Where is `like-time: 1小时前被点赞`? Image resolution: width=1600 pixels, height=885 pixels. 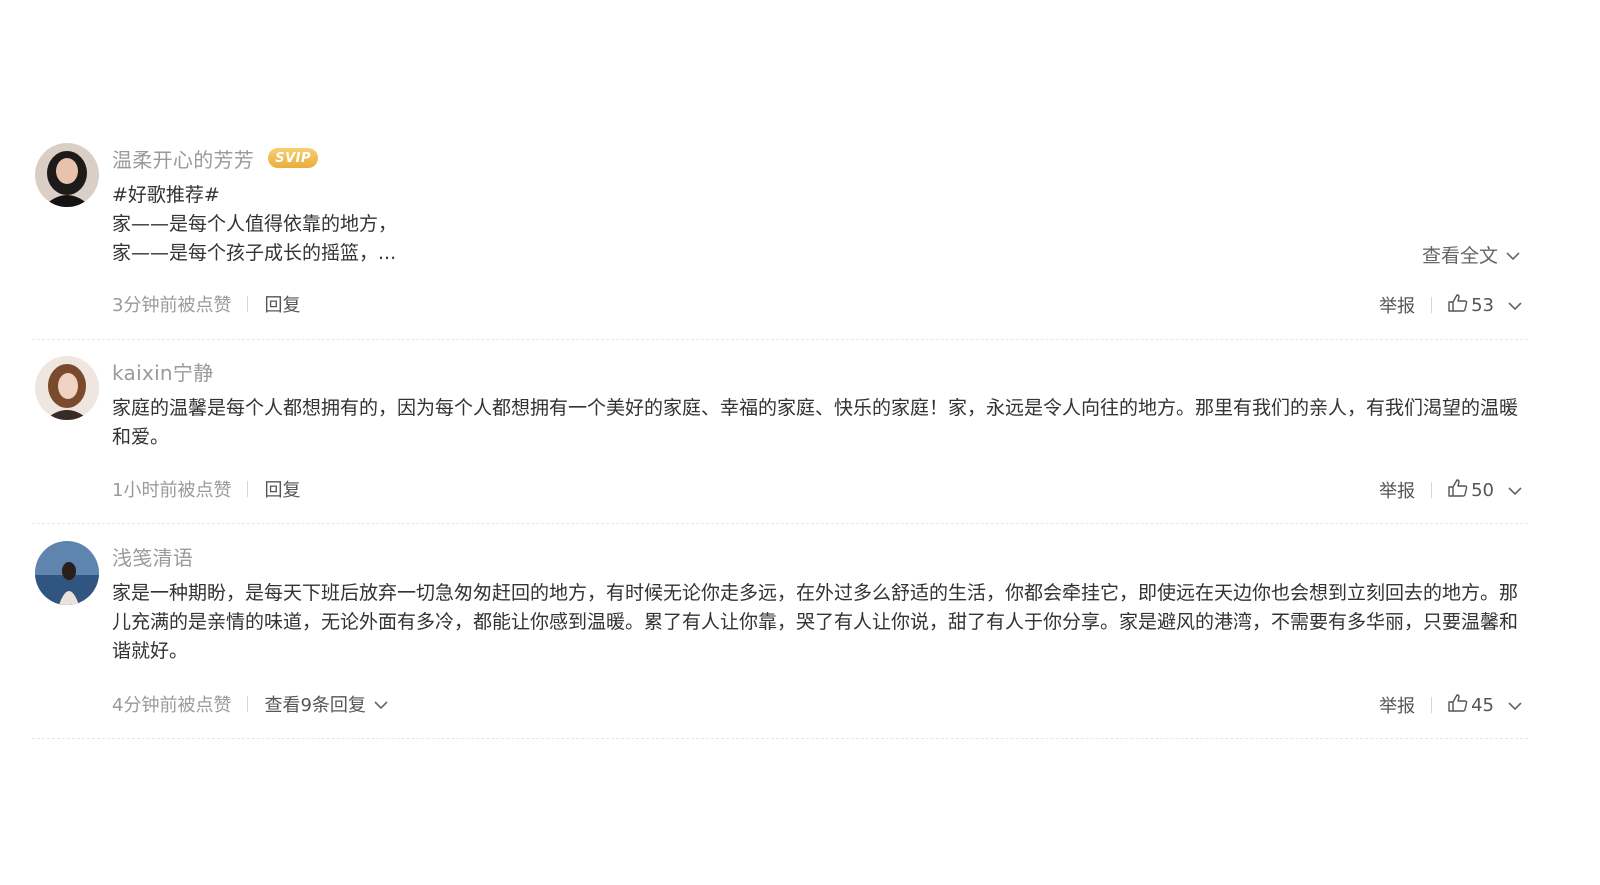 like-time: 1小时前被点赞 is located at coordinates (172, 490).